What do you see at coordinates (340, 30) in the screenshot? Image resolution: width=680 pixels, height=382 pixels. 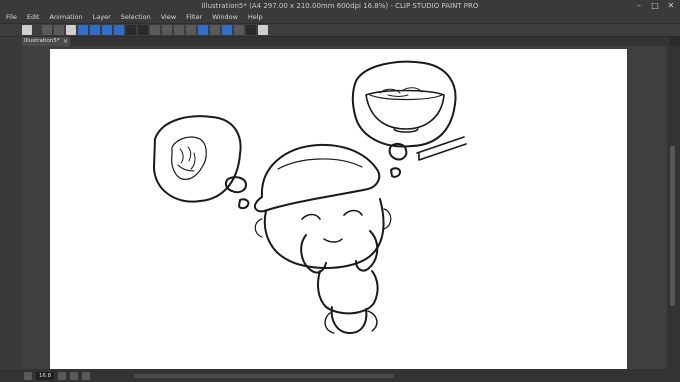 I see `command-bar` at bounding box center [340, 30].